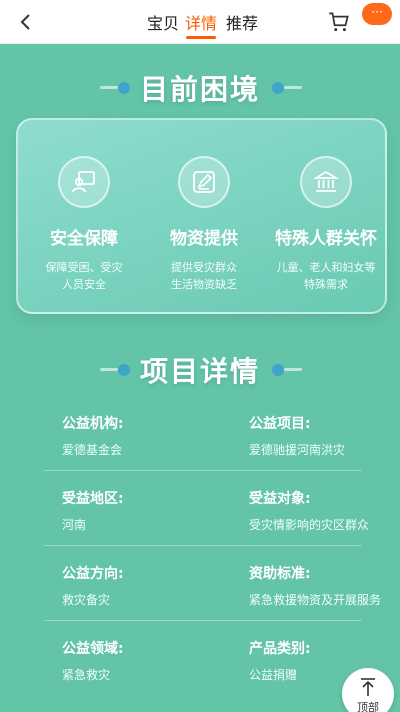 The height and width of the screenshot is (712, 400). I want to click on detail-value: 爱德驰援河南洪灾, so click(297, 450).